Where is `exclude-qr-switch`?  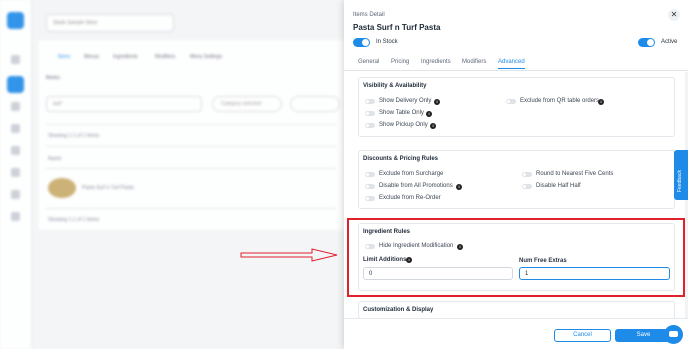
exclude-qr-switch is located at coordinates (511, 101).